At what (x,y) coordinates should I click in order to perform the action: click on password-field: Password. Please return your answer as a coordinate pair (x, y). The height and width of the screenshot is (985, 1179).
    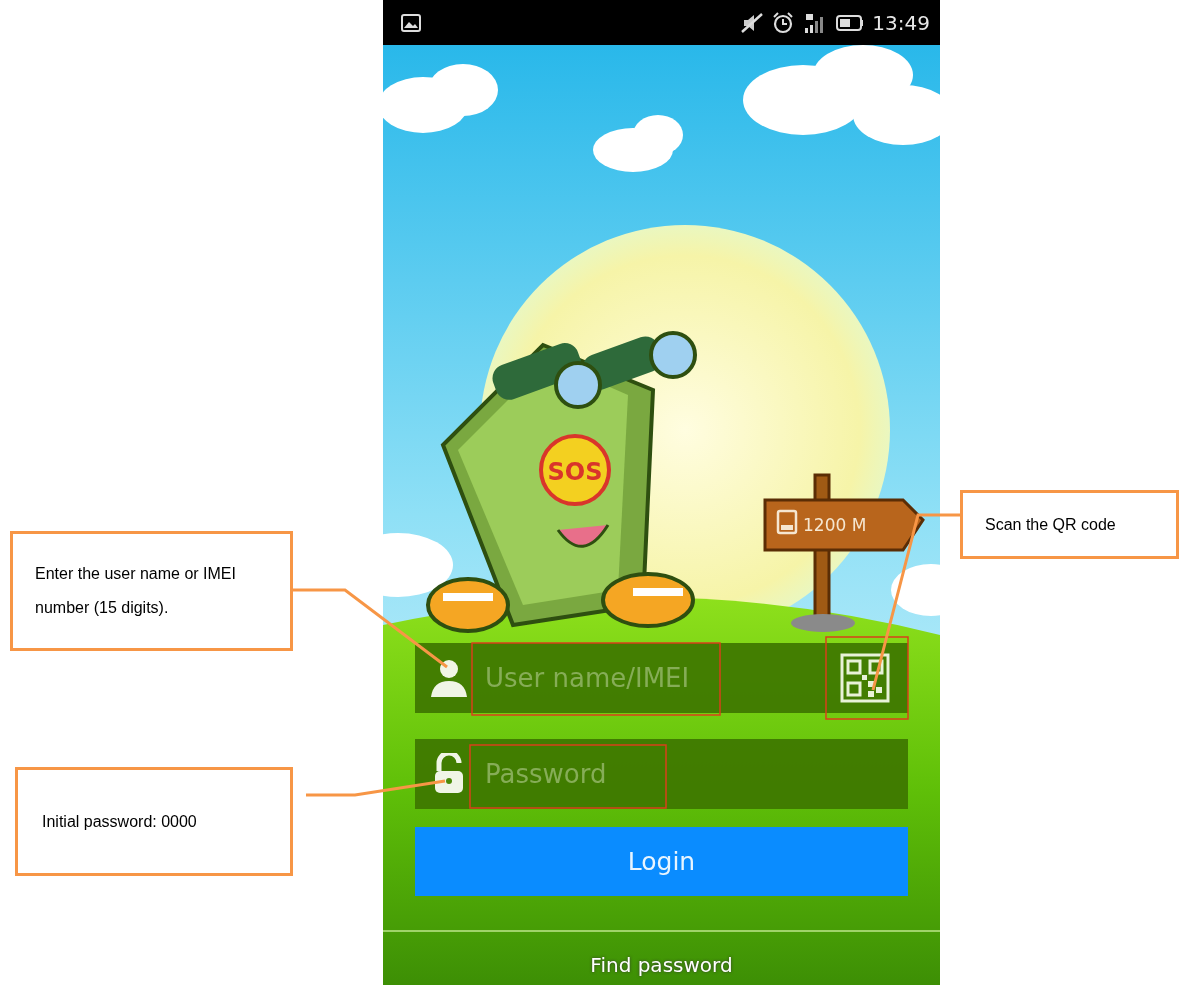
    Looking at the image, I should click on (661, 774).